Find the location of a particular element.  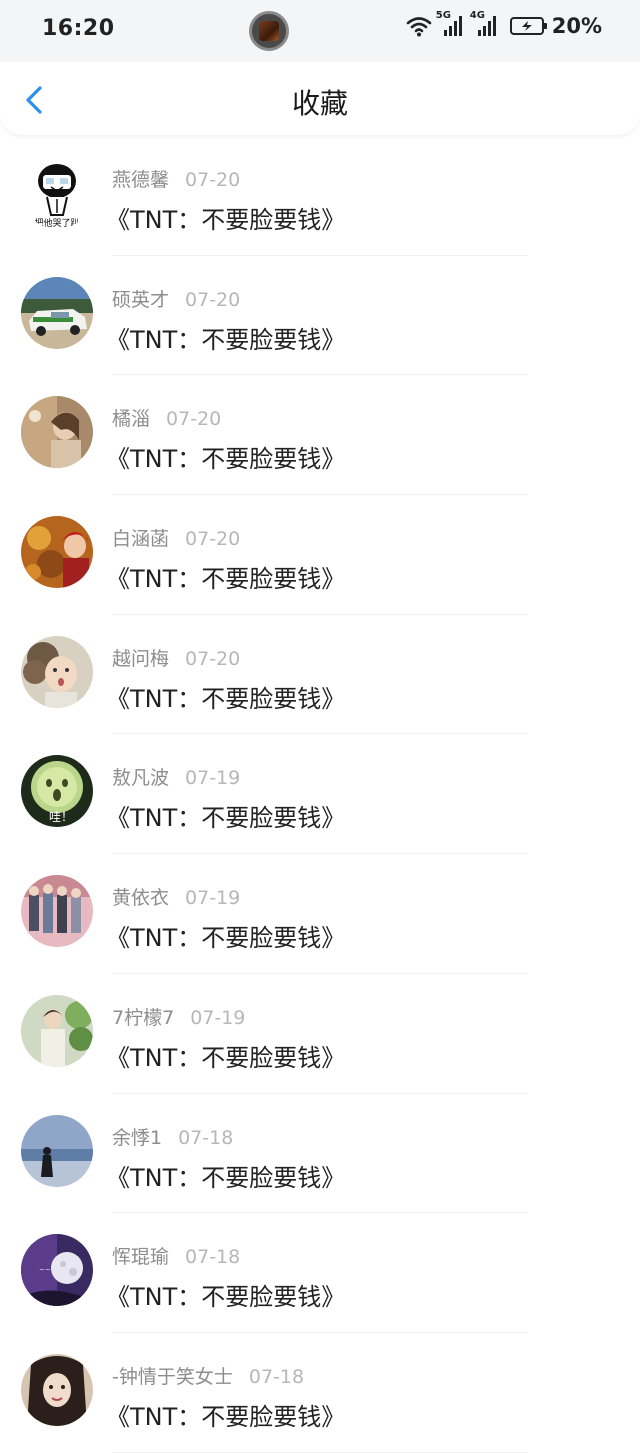

nav-header: 收藏 is located at coordinates (320, 98).